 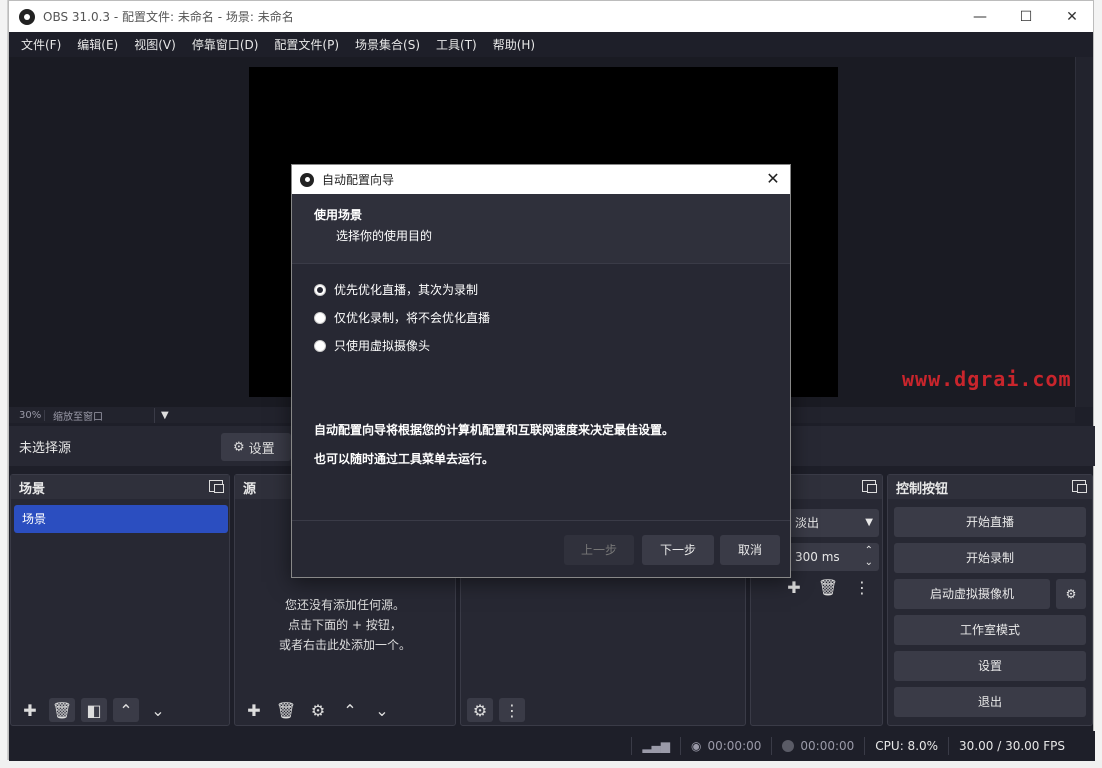 I want to click on sources-empty-message: 您还没有添加任何源。 点击下面的 + 按钮， 或者右击此处添加一个。, so click(x=345, y=625).